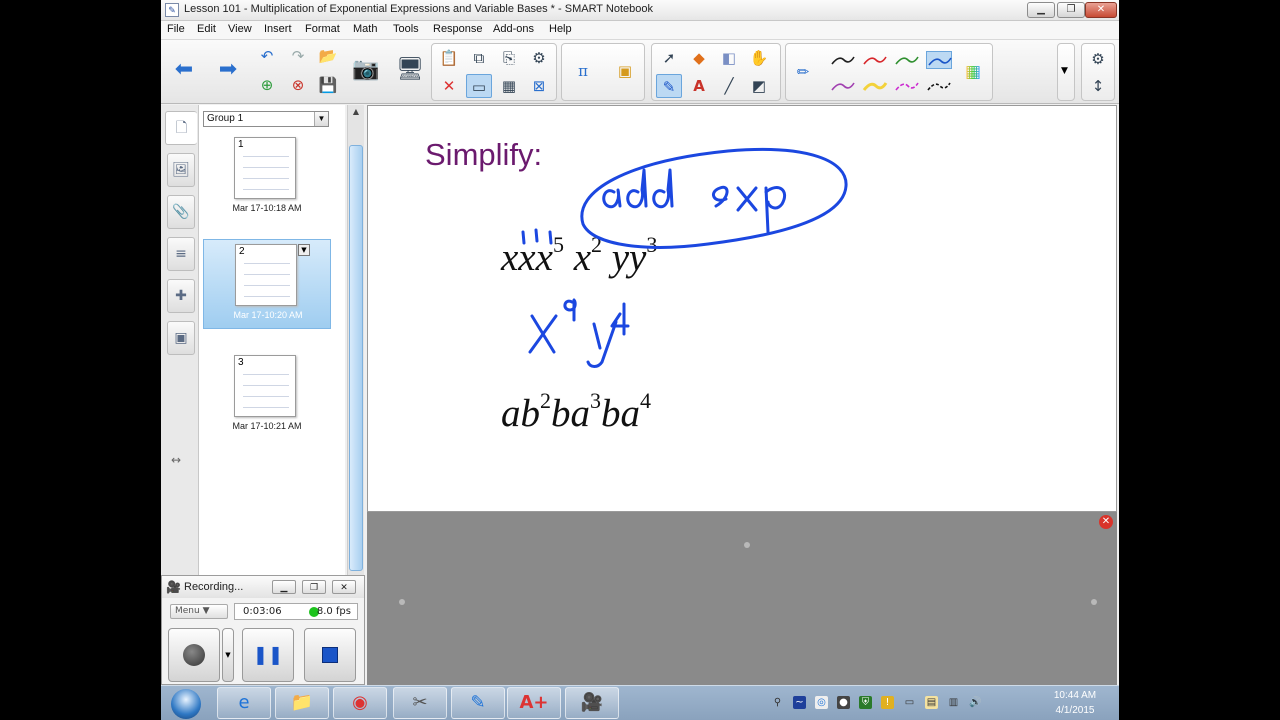  What do you see at coordinates (356, 113) in the screenshot?
I see `scroll-up-icon: ▲` at bounding box center [356, 113].